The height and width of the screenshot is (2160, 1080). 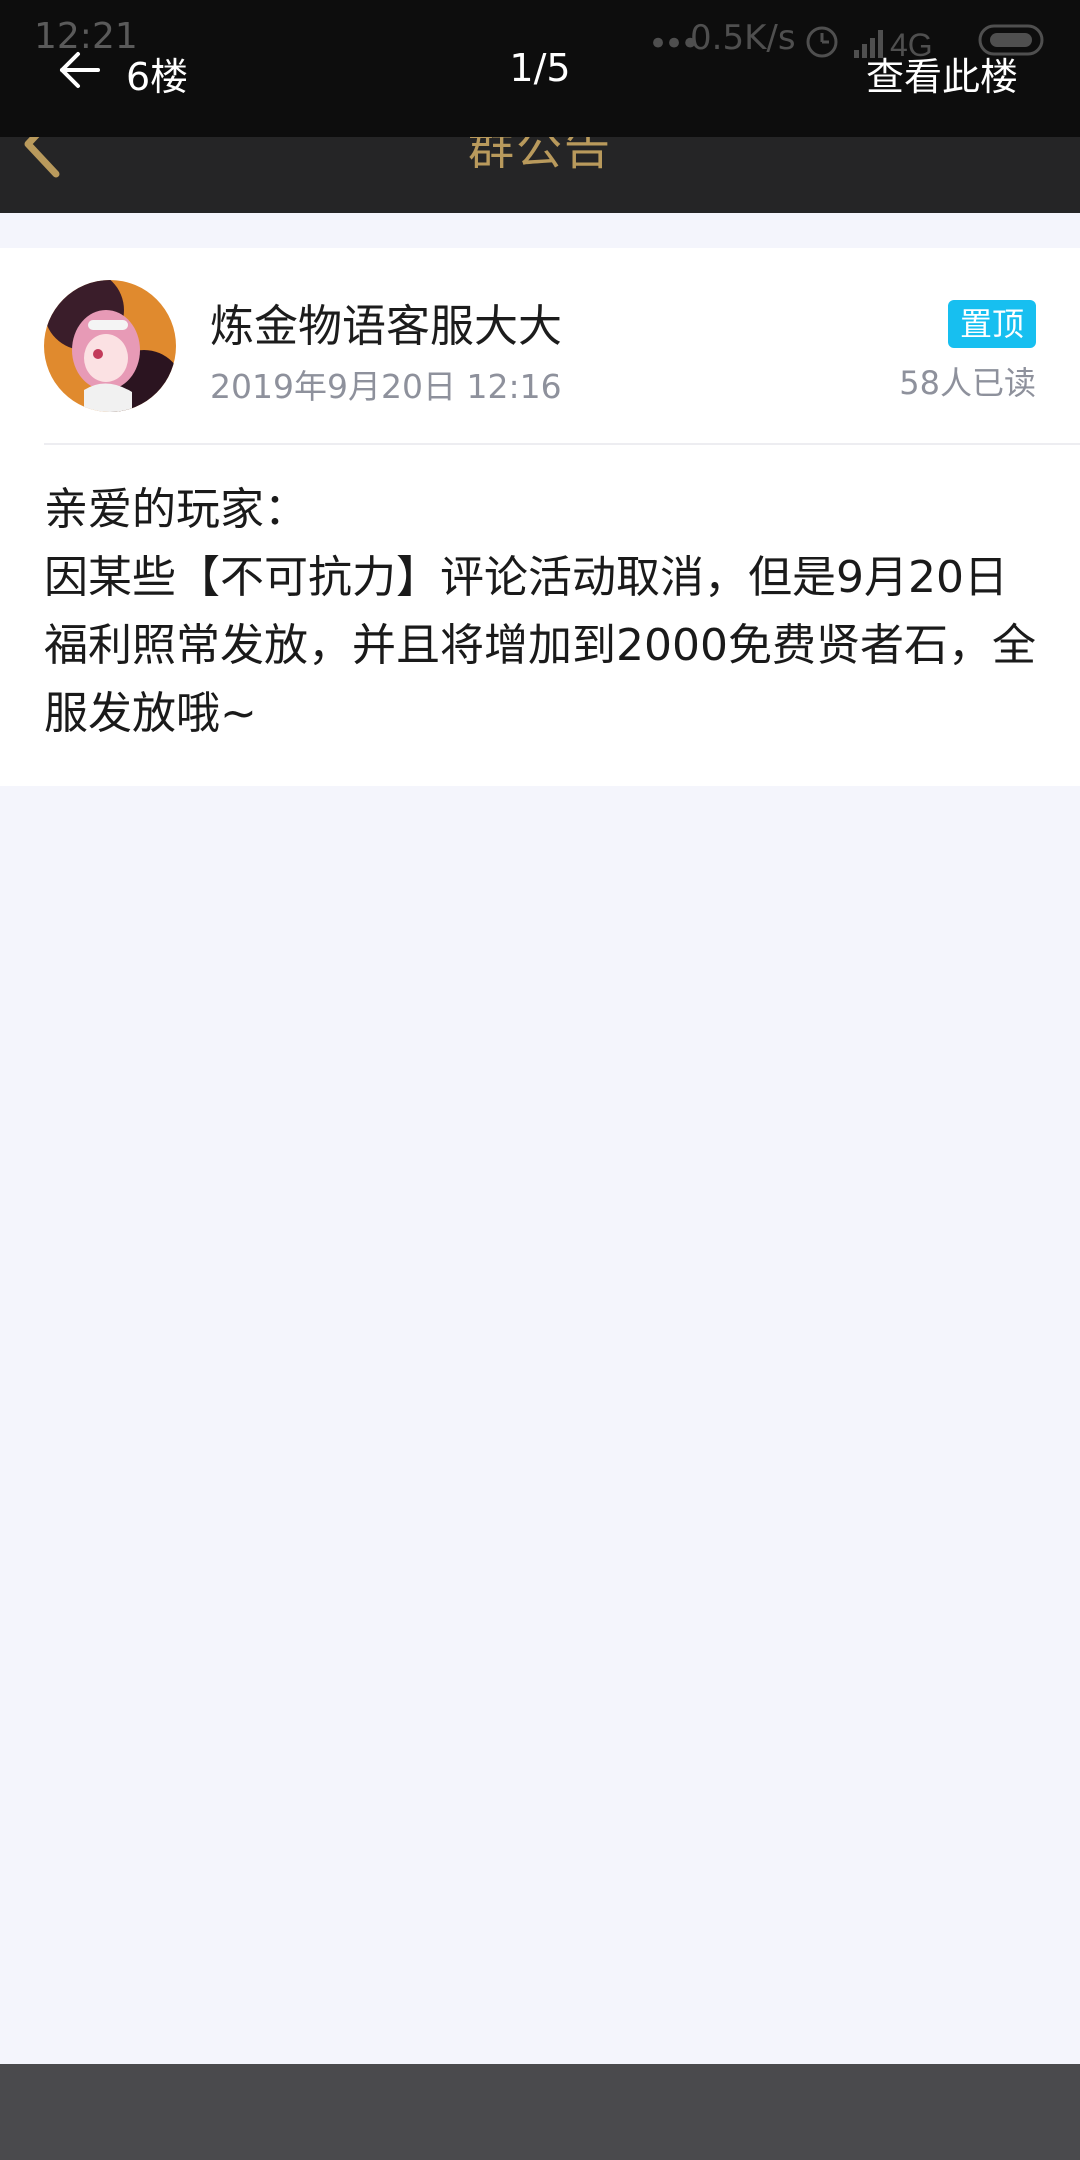 I want to click on avatar, so click(x=110, y=346).